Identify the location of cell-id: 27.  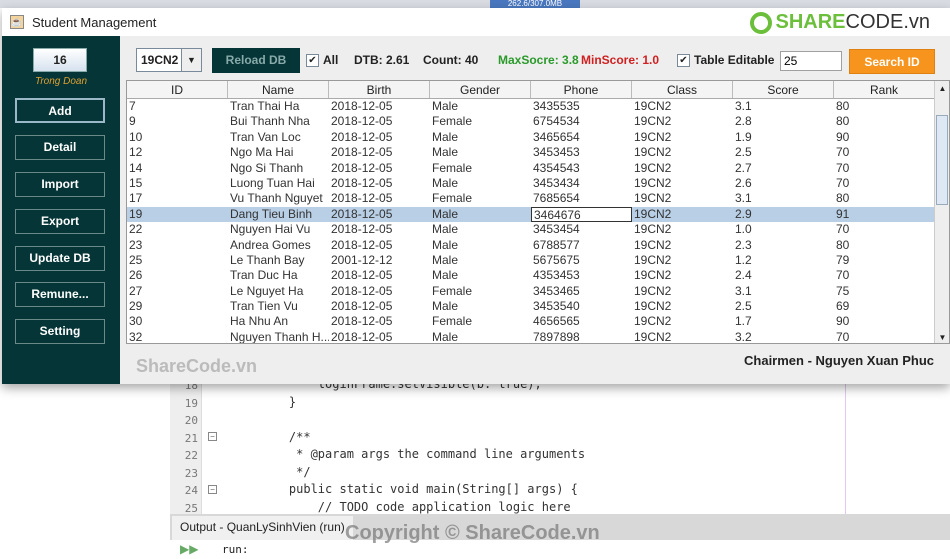
(177, 291).